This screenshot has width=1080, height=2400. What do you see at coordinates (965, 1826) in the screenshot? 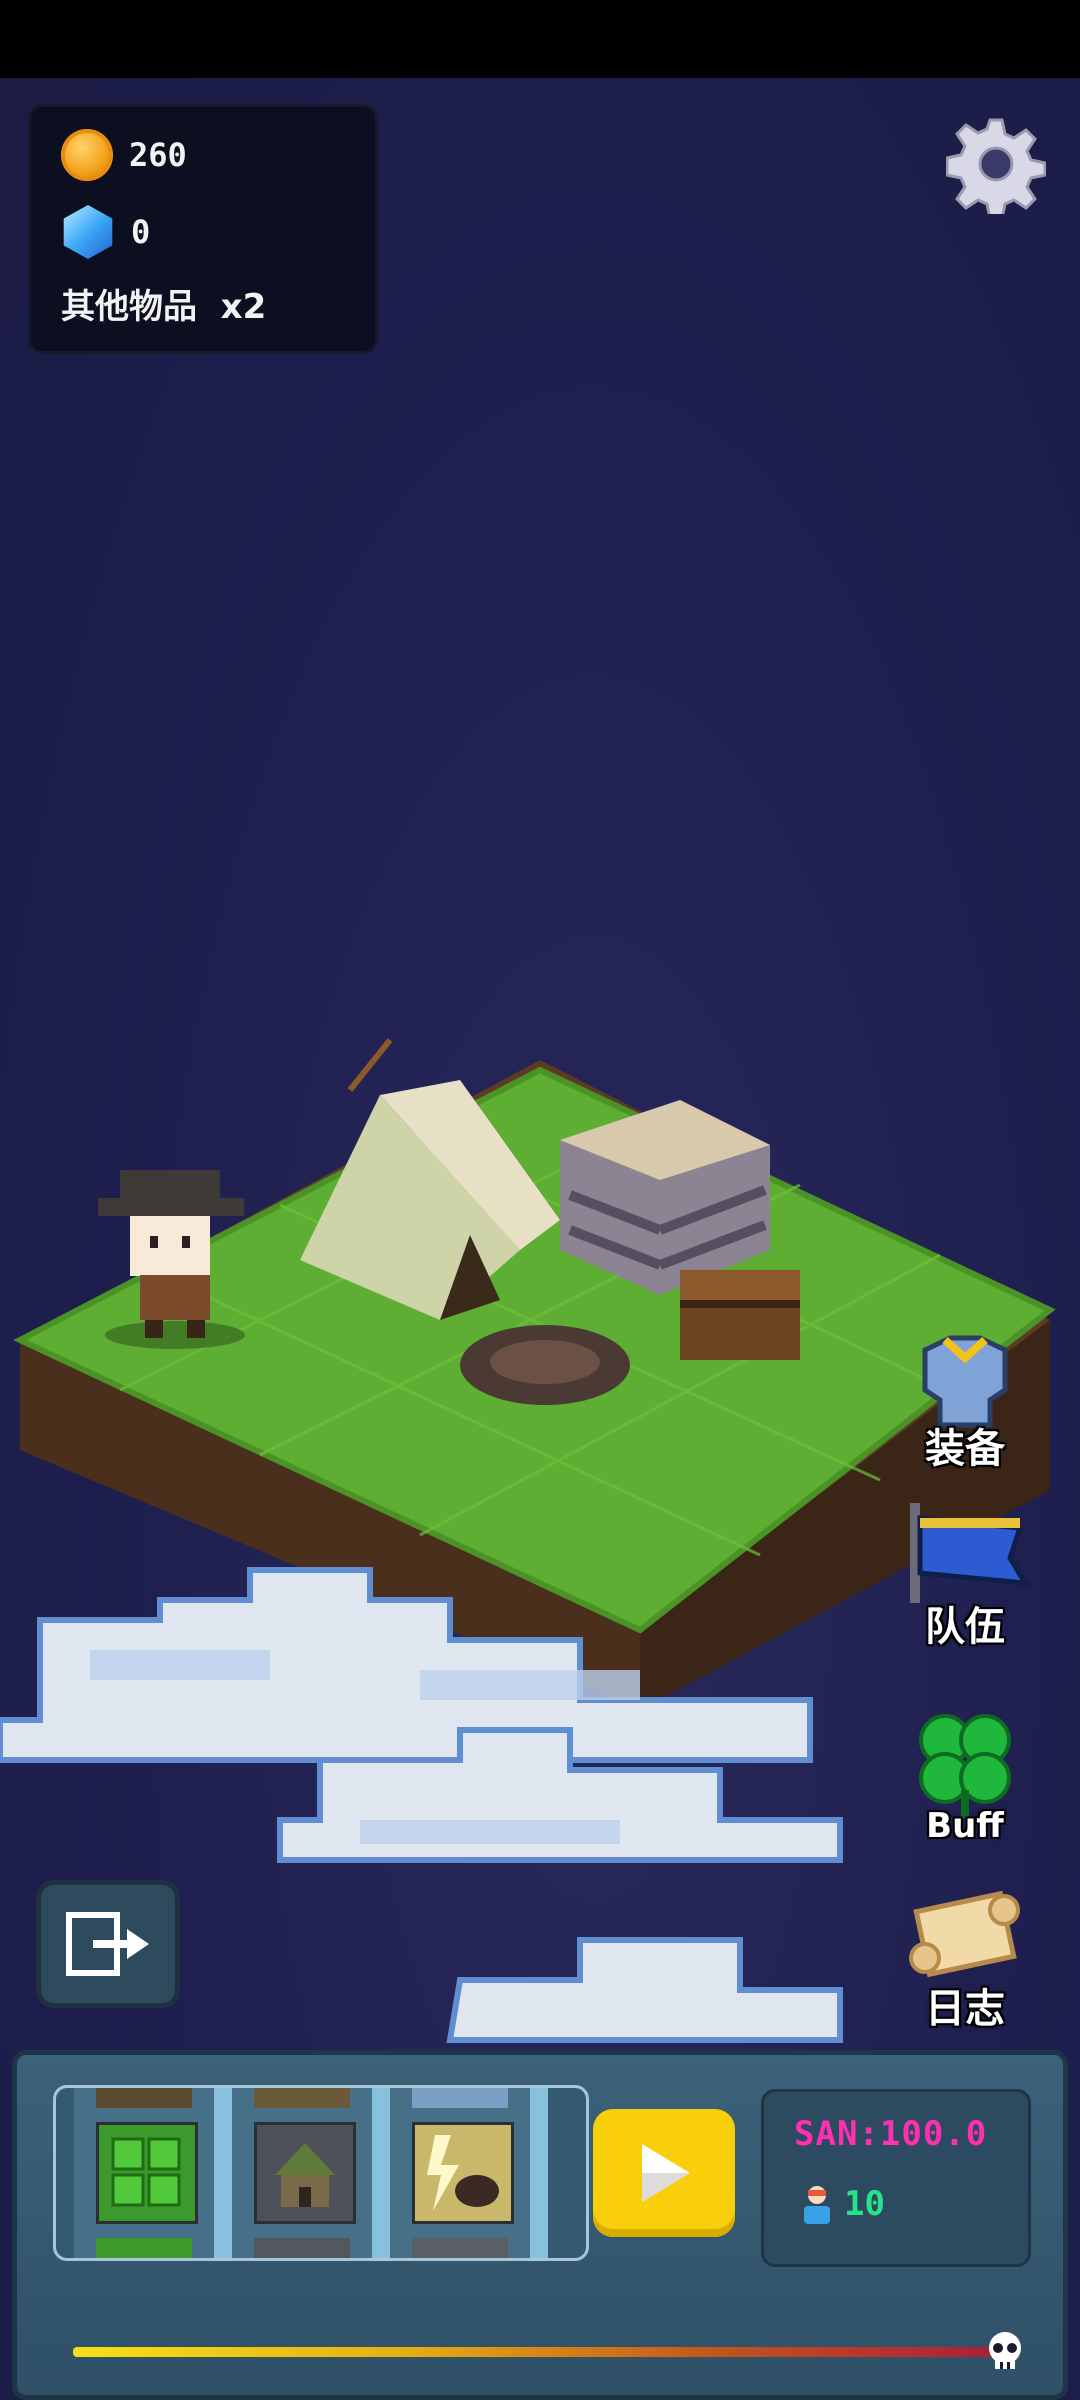
I see `buff-label: Buff` at bounding box center [965, 1826].